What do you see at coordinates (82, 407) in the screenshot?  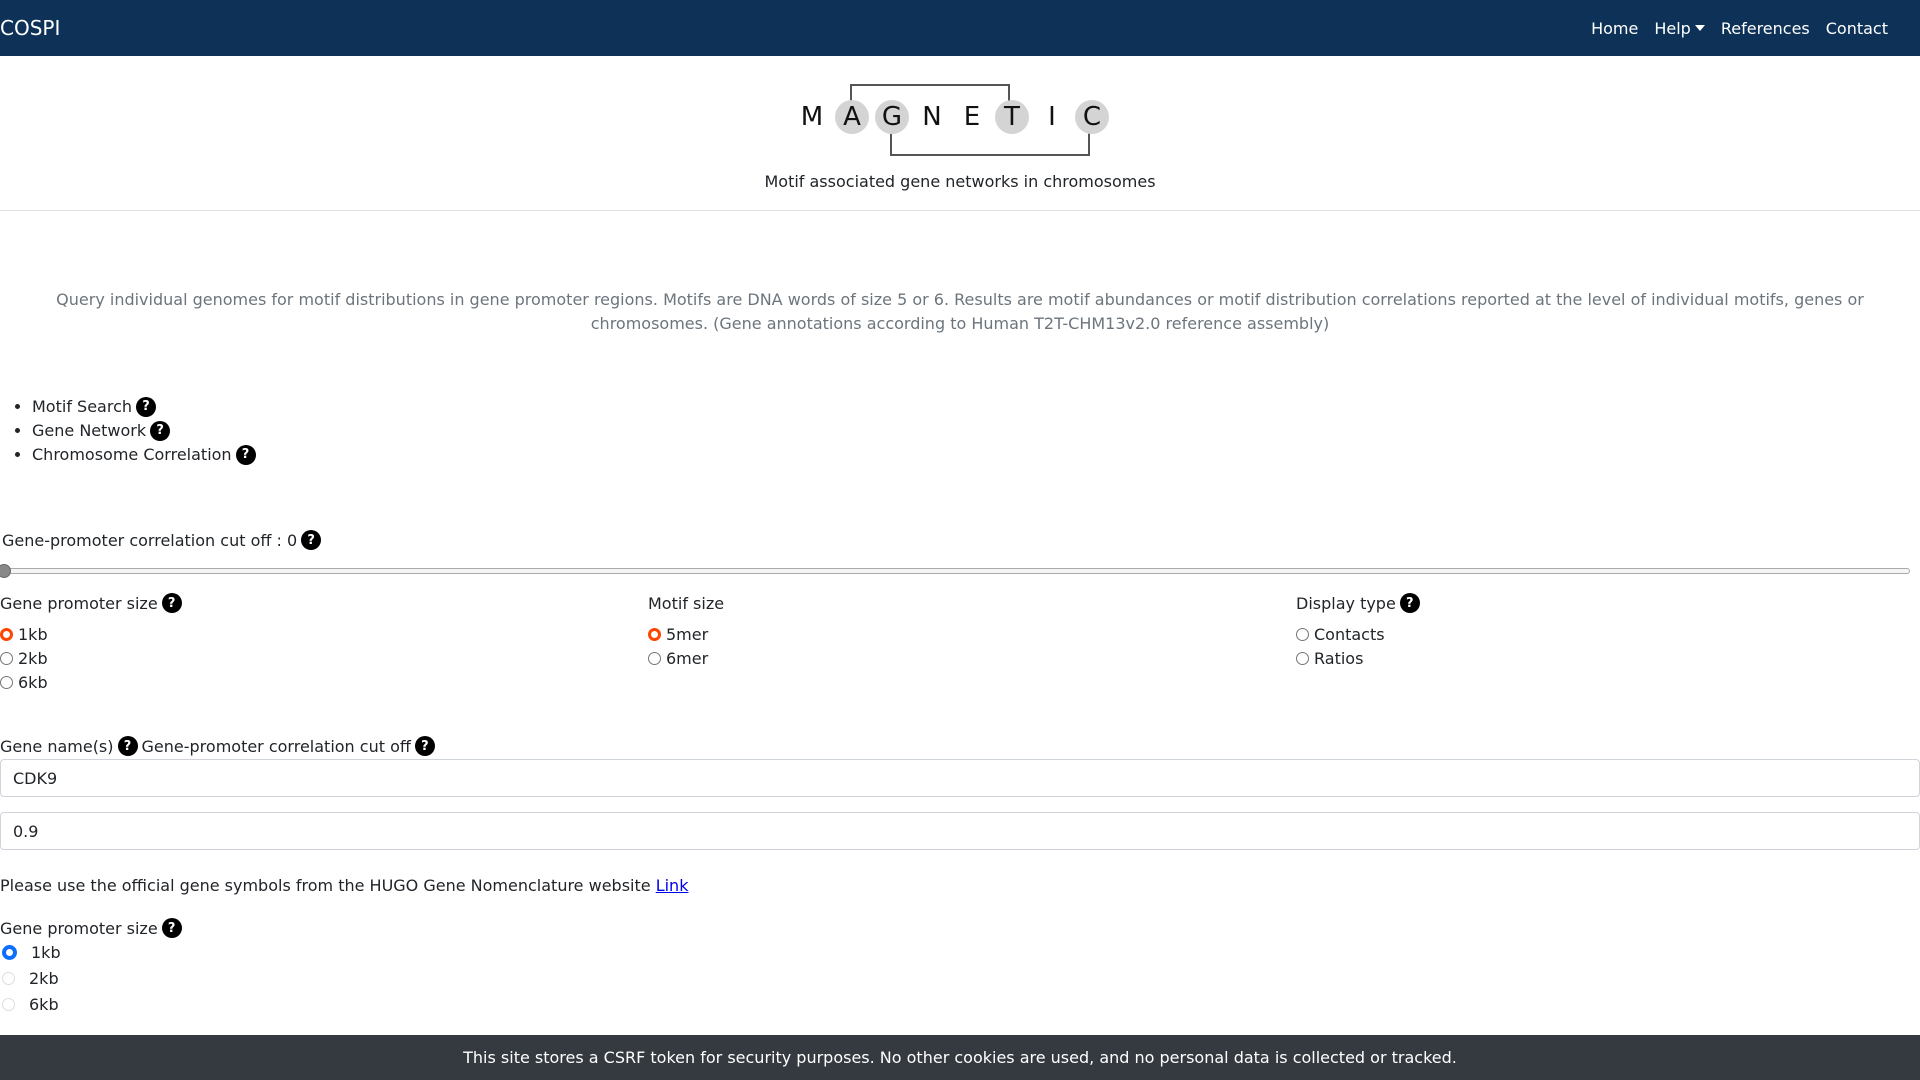 I see `menu-item-label: Motif Search` at bounding box center [82, 407].